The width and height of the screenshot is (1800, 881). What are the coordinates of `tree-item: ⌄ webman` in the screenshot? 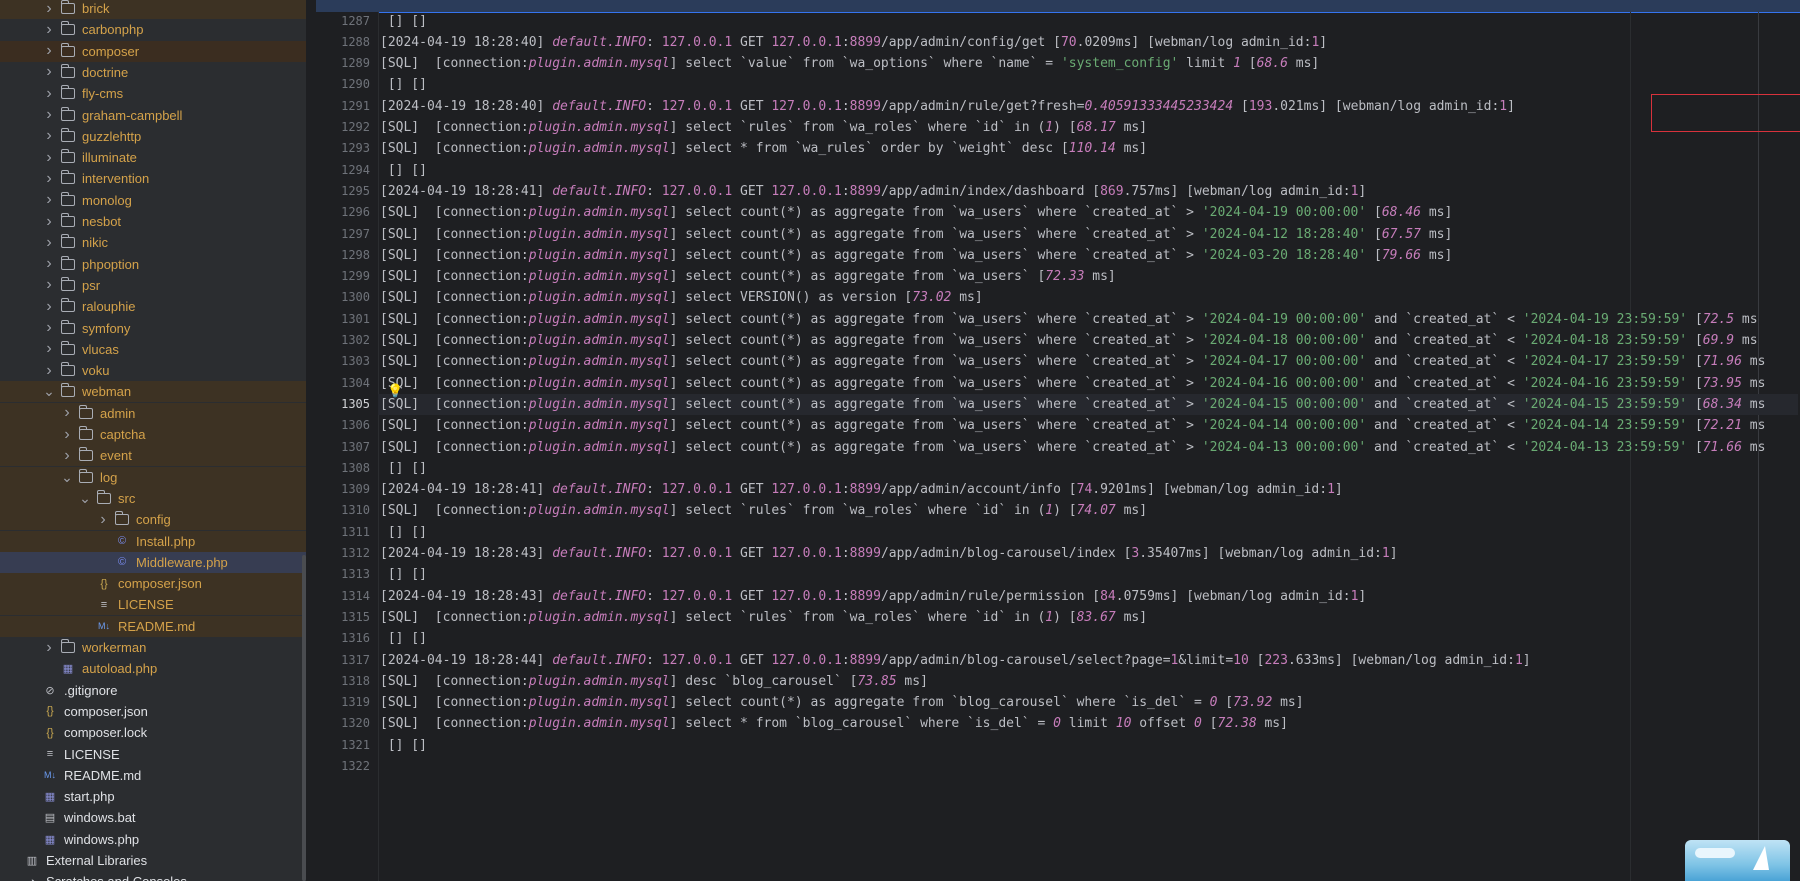 It's located at (153, 392).